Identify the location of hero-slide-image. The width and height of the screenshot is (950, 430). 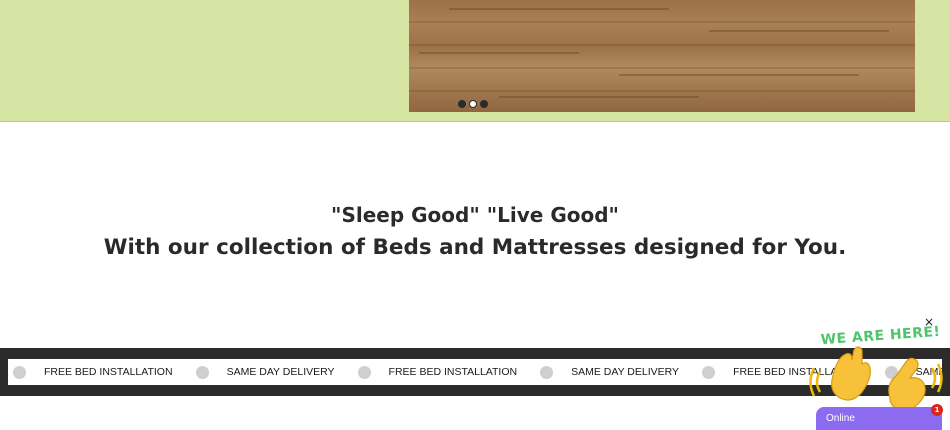
(662, 56).